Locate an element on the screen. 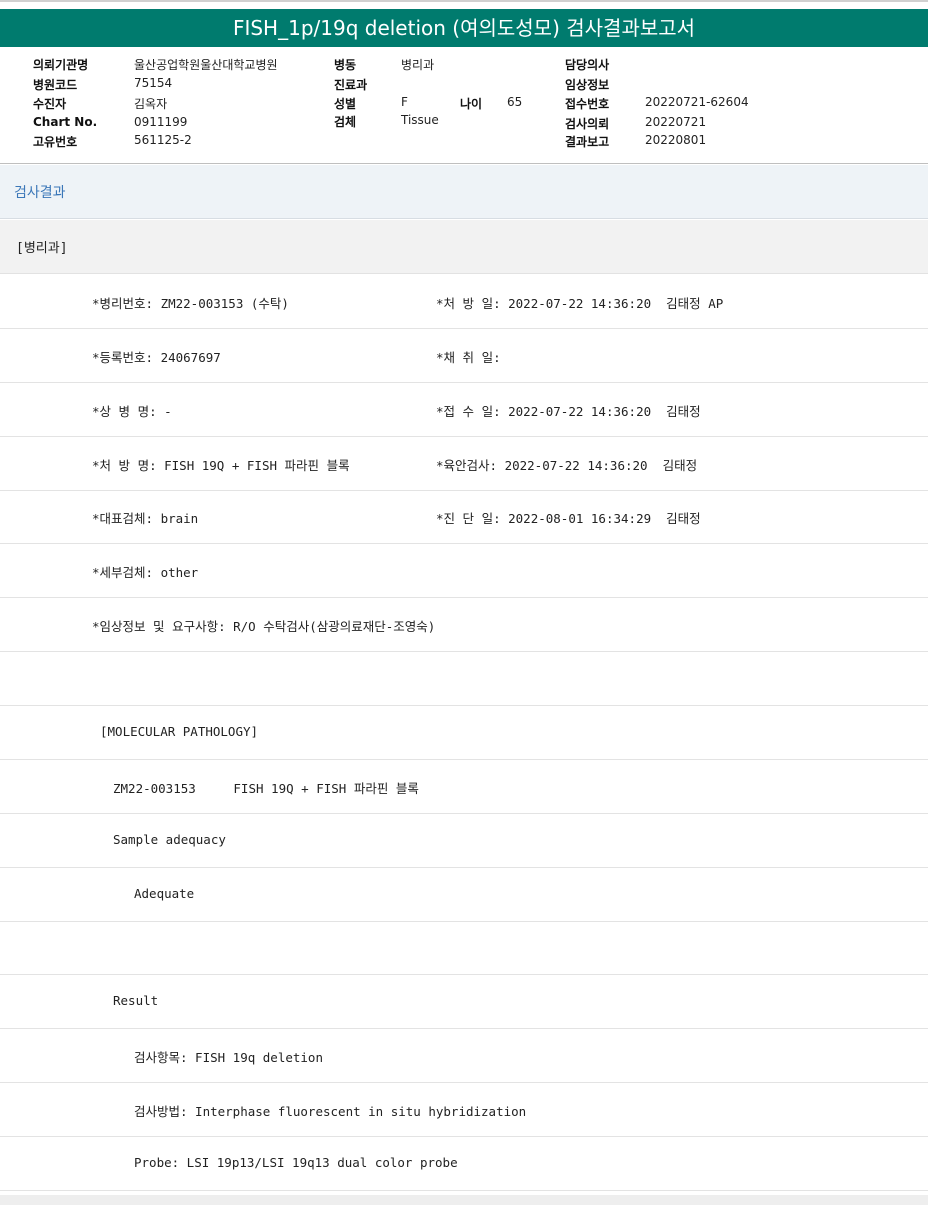 This screenshot has width=928, height=1205. receipt-value: 20220721-62604 is located at coordinates (697, 102).